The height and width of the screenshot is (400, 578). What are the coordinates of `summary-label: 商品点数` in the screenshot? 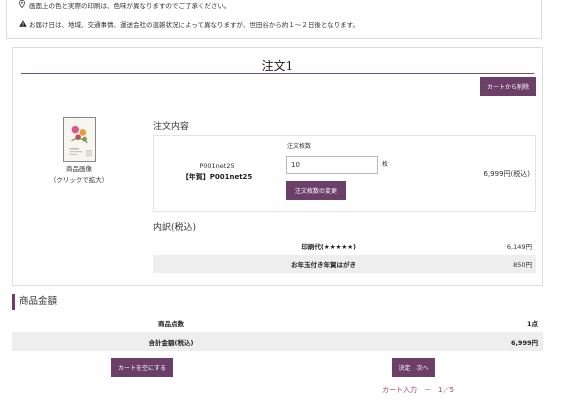 It's located at (171, 323).